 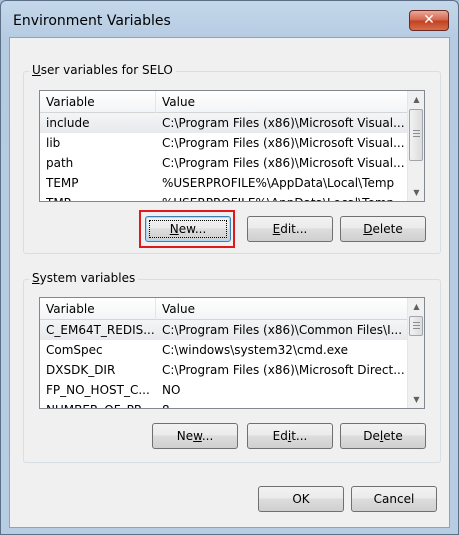 I want to click on variable-name: path, so click(x=60, y=163).